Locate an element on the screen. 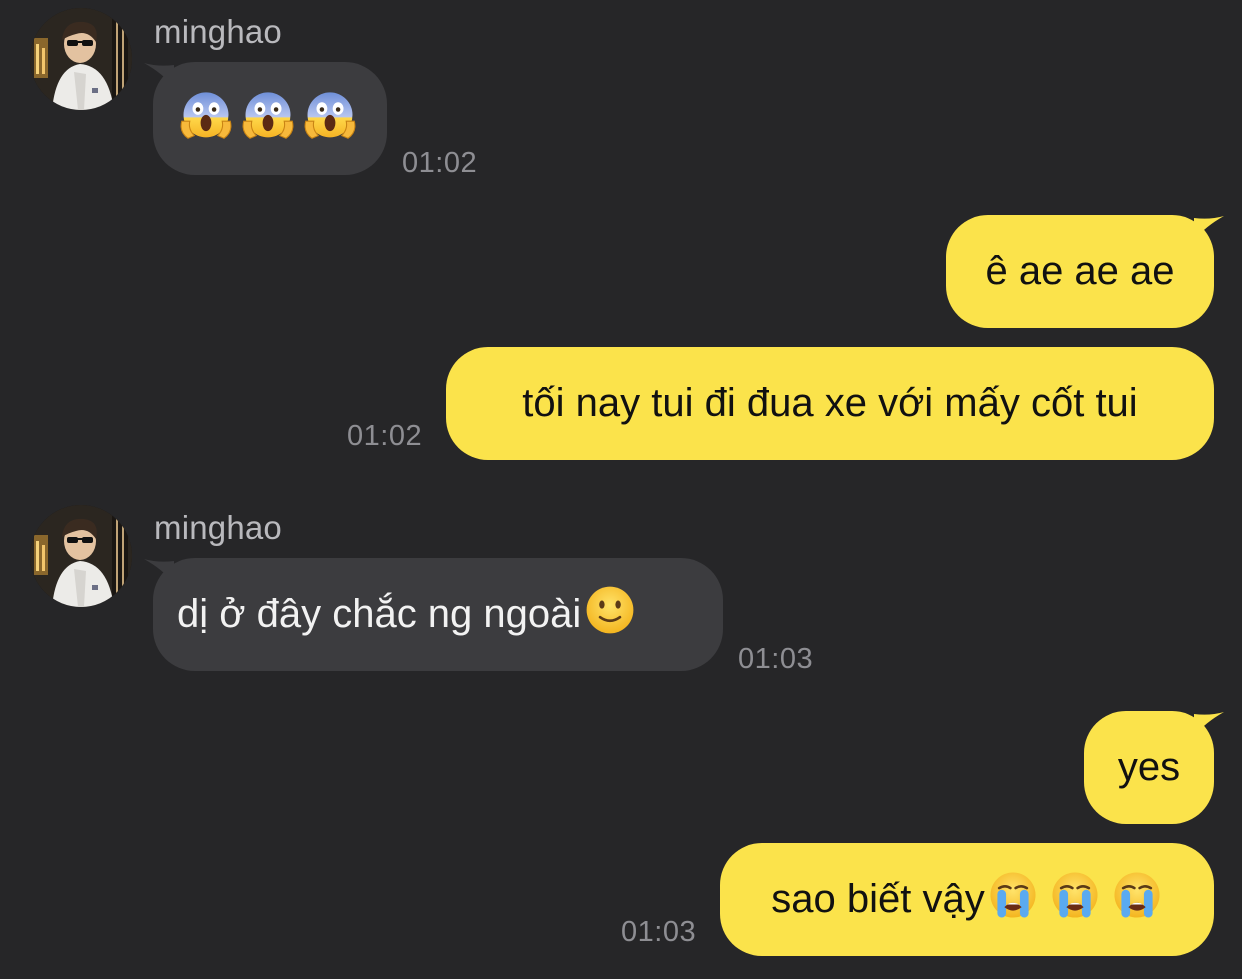 The height and width of the screenshot is (979, 1242). incoming-message-bubble: dị ở đây chắc ng ngoài is located at coordinates (438, 614).